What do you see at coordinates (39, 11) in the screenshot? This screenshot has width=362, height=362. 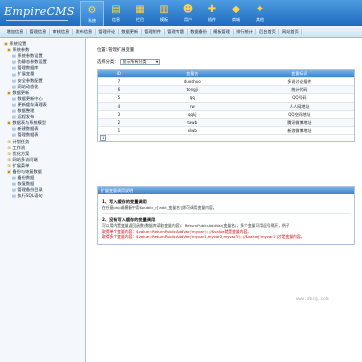 I see `logo: EmpireCMS` at bounding box center [39, 11].